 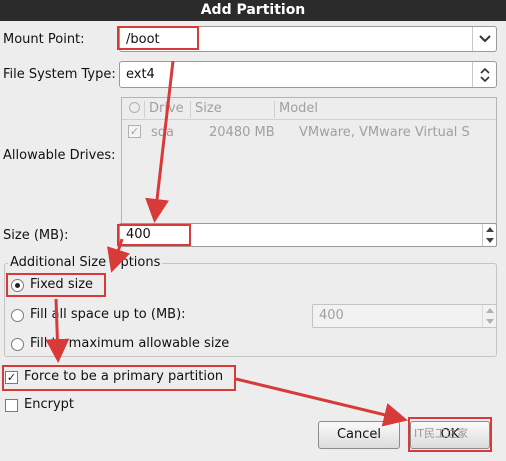 I want to click on fill-up-to-radio, so click(x=17, y=315).